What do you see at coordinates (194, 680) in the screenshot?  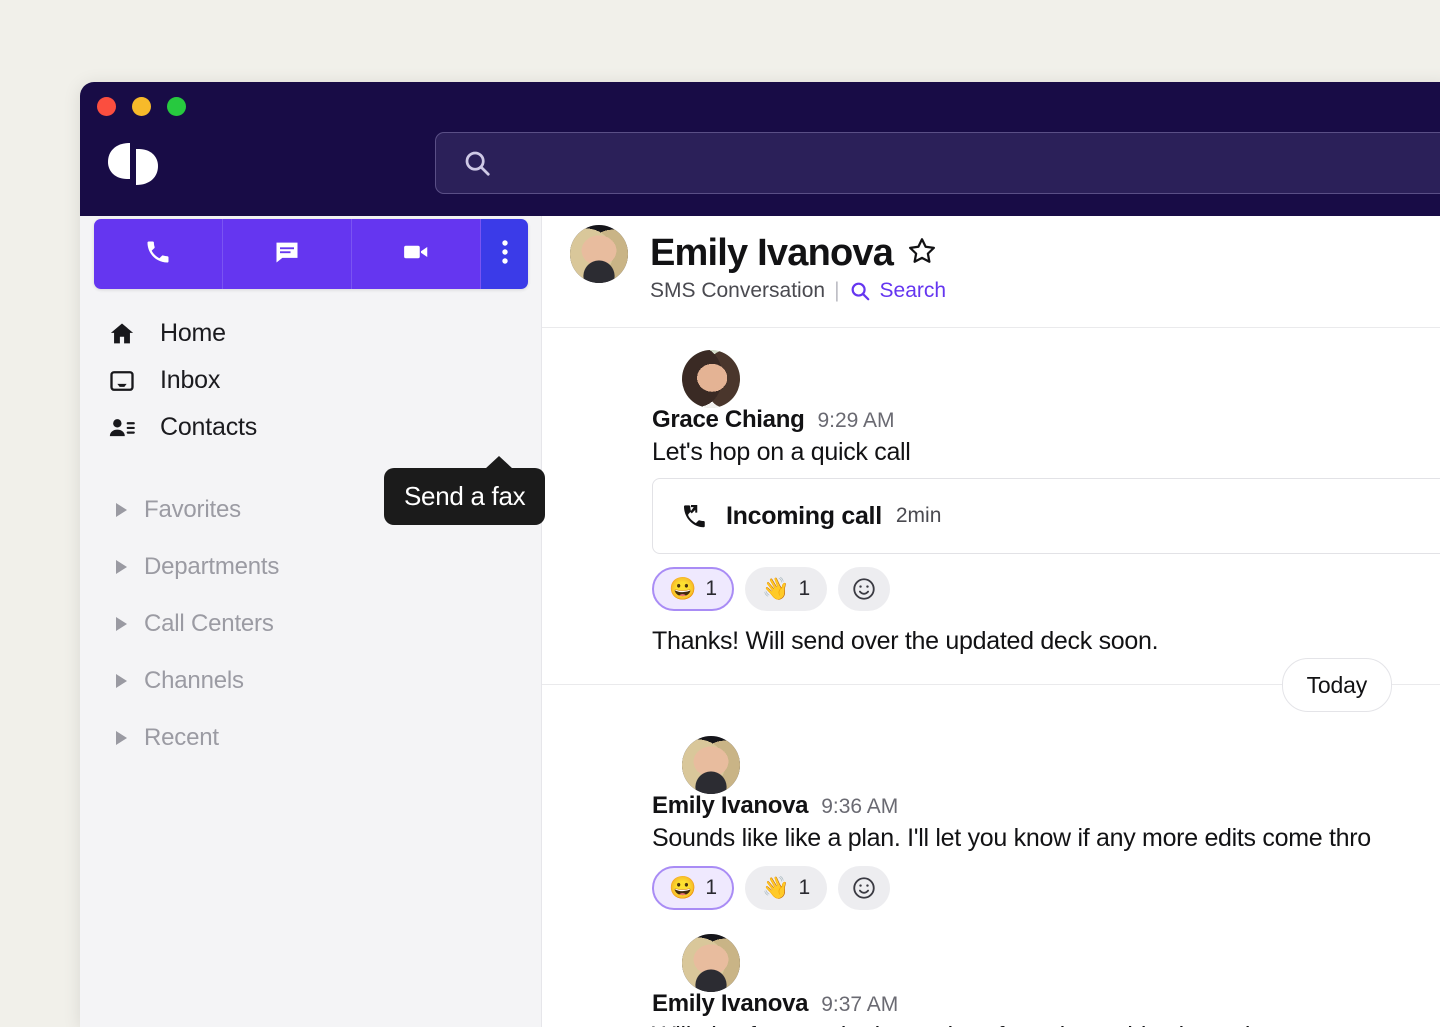 I see `sidebar-group-label: Channels` at bounding box center [194, 680].